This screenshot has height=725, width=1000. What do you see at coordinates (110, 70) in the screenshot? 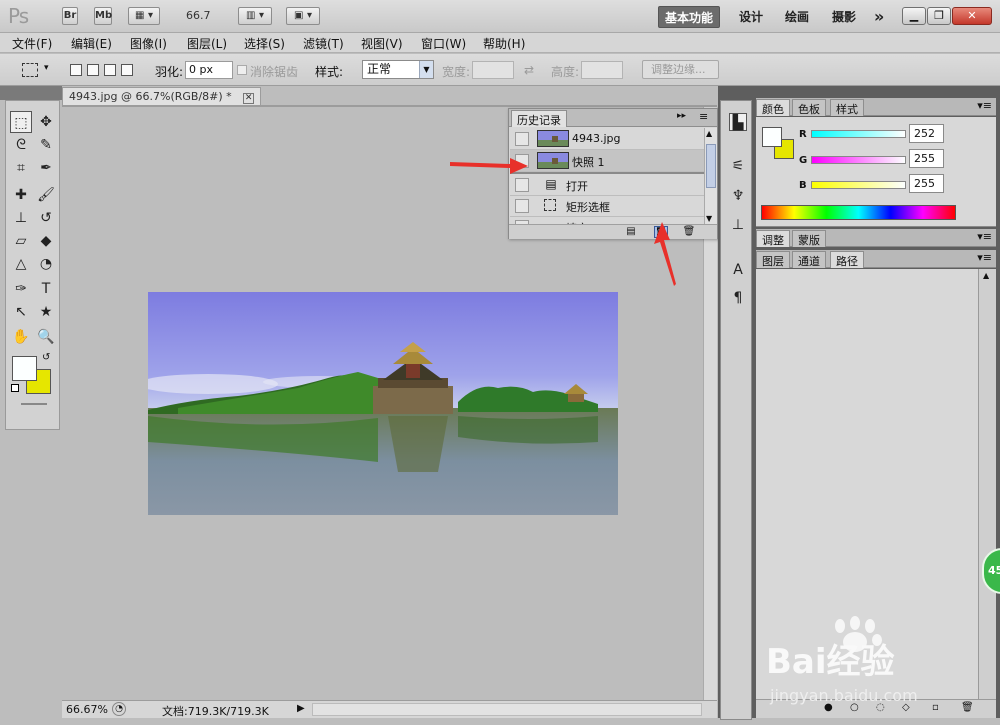
I see `subtract-selection-icon` at bounding box center [110, 70].